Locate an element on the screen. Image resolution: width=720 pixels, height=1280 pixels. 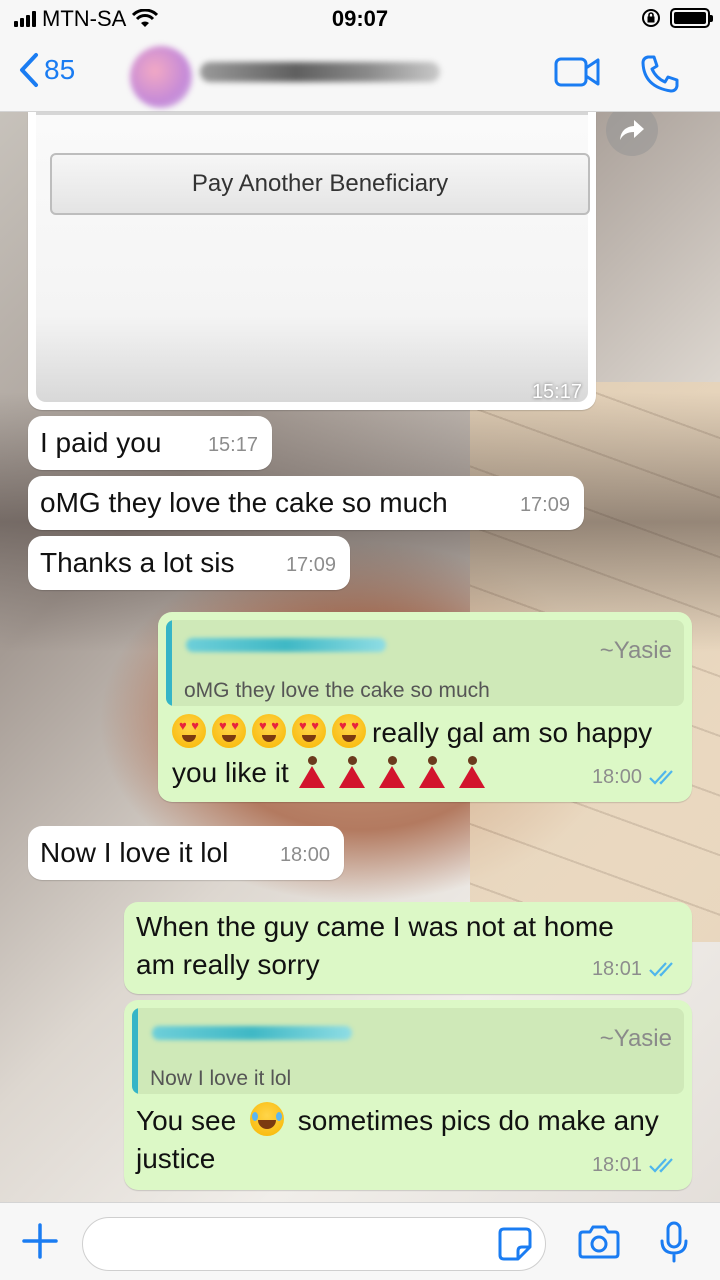
chat-header: 85 is located at coordinates (360, 74).